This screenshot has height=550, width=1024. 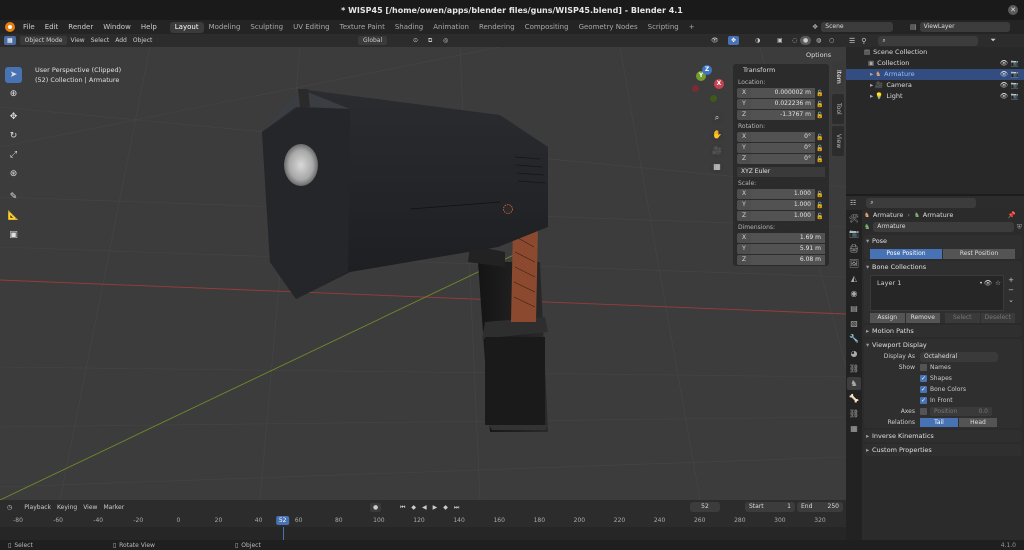 What do you see at coordinates (928, 40) in the screenshot?
I see `outliner-search-input: ⌕` at bounding box center [928, 40].